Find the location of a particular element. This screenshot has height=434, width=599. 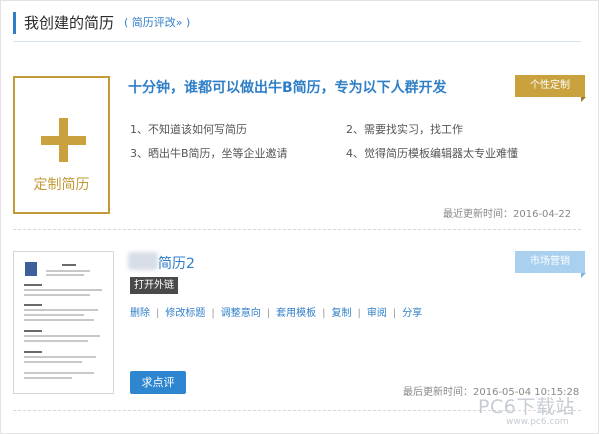

resume-title: 简历2 is located at coordinates (176, 263).